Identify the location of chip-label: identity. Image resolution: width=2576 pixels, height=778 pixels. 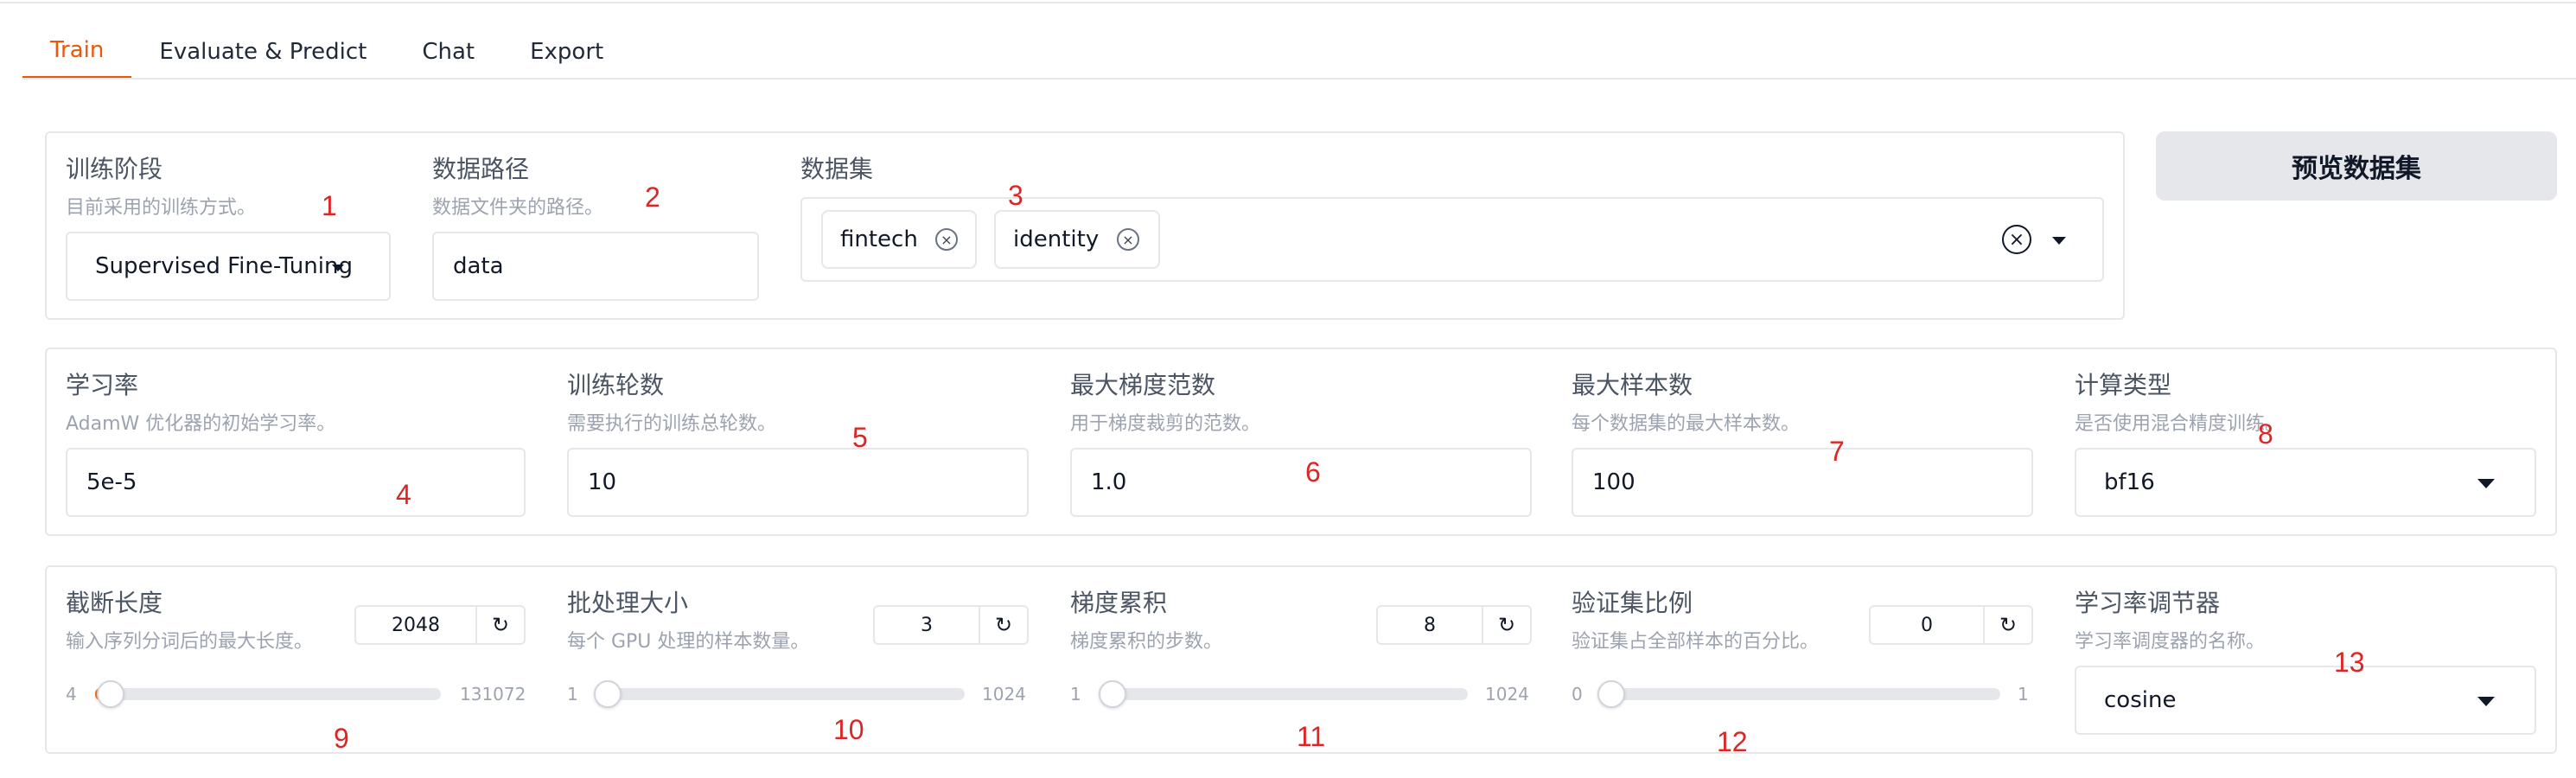
(1056, 239).